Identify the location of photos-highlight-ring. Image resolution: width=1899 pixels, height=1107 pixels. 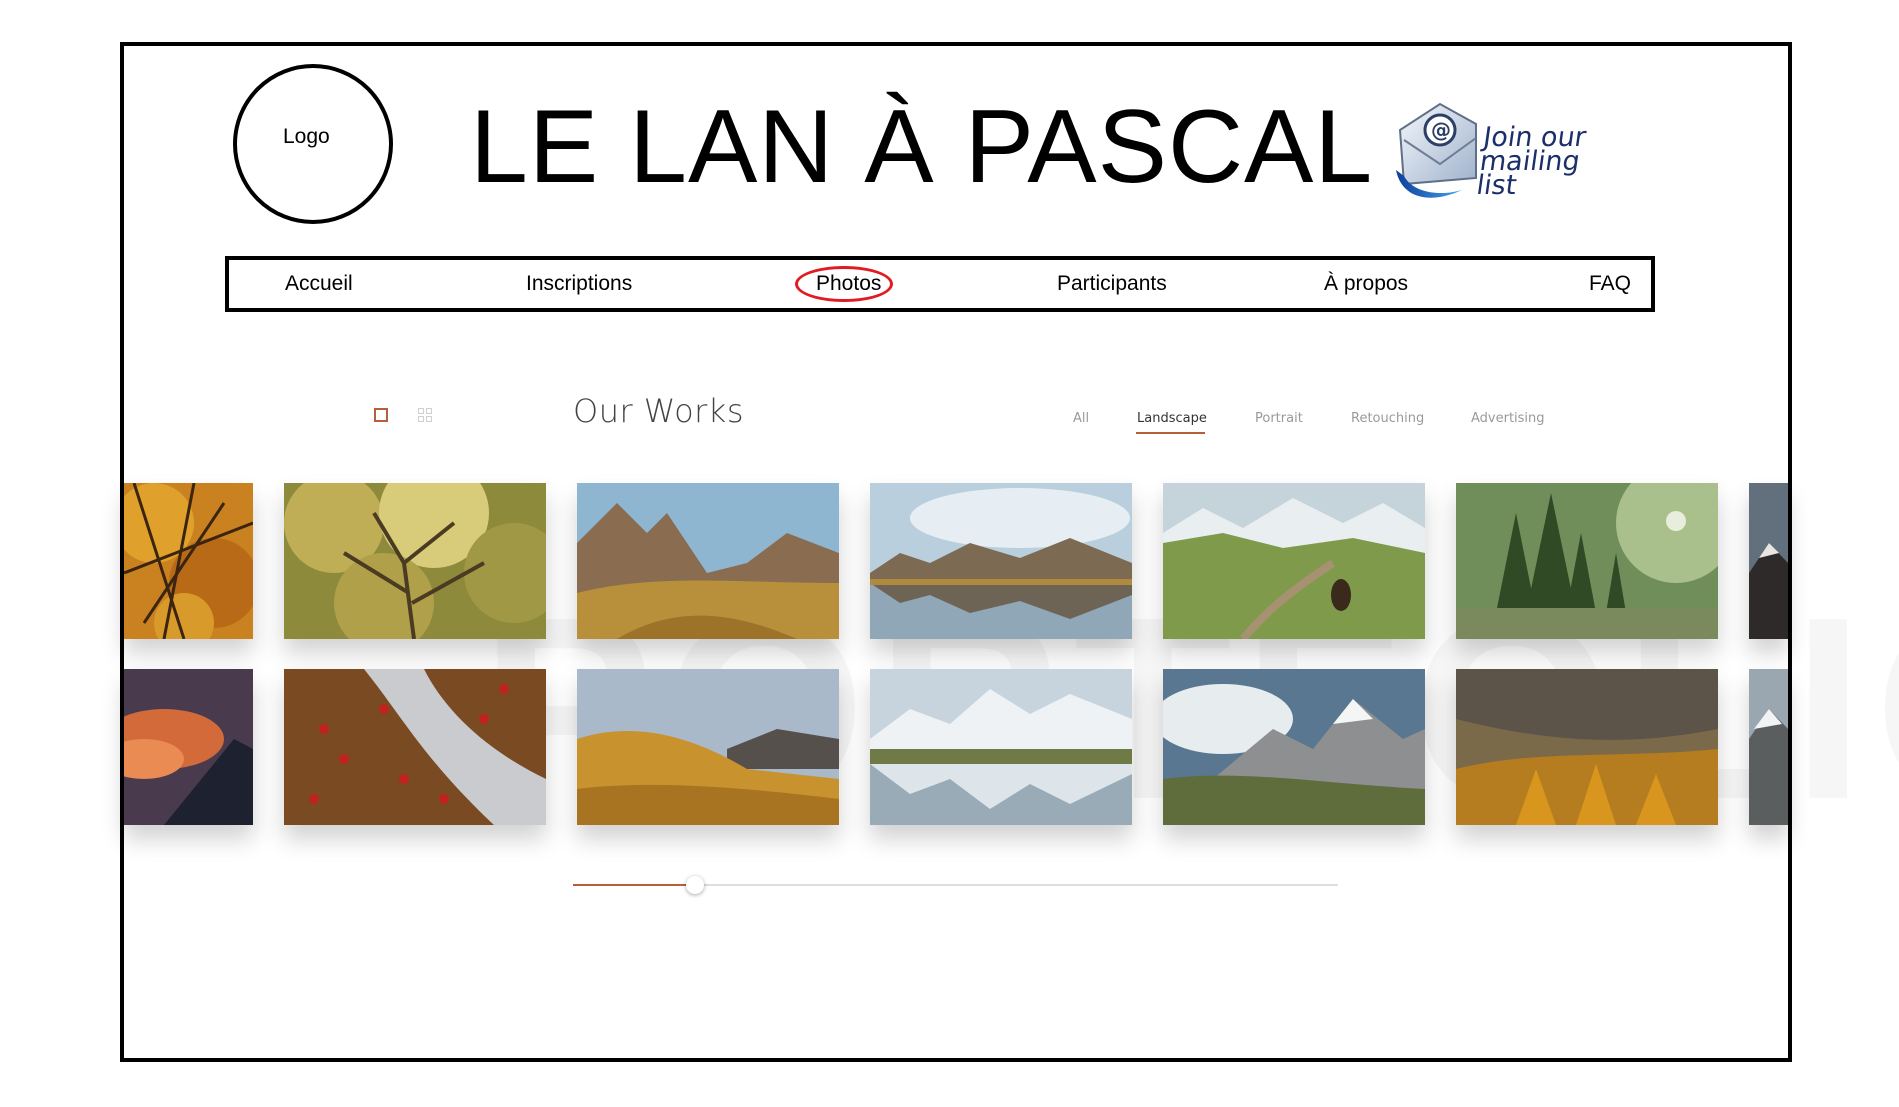
(844, 284).